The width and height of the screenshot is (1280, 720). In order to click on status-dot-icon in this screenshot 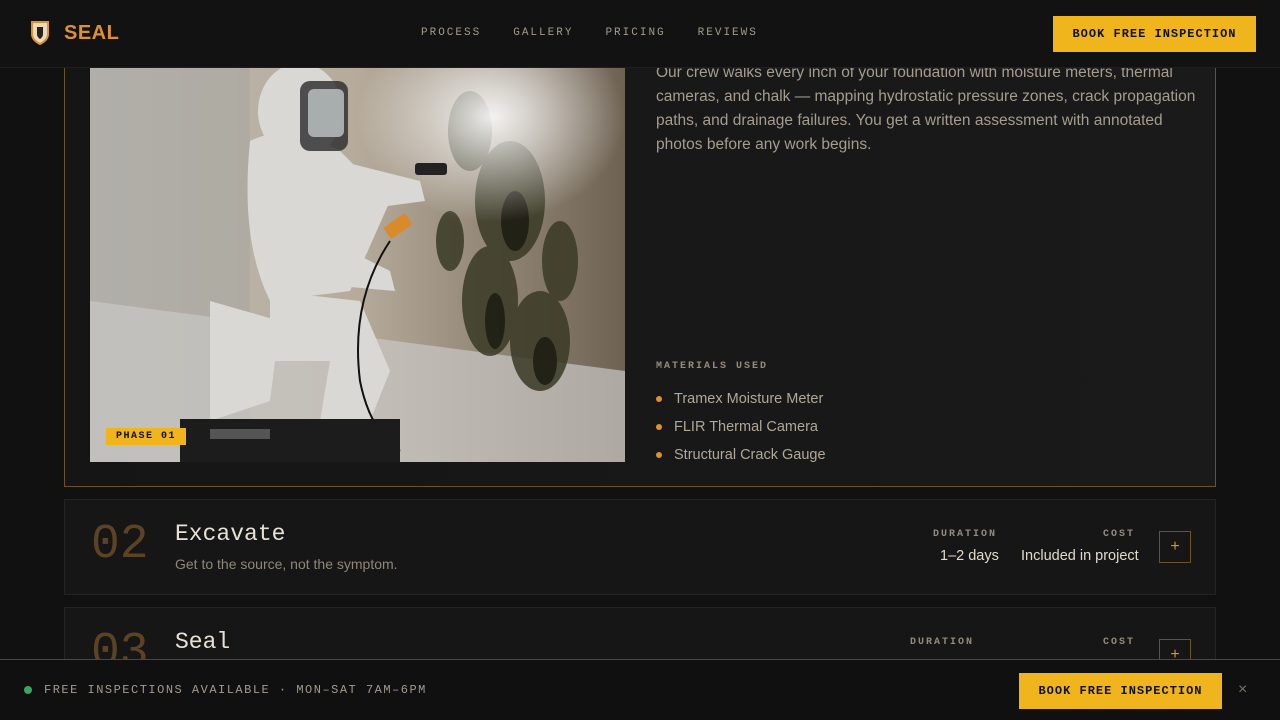, I will do `click(28, 690)`.